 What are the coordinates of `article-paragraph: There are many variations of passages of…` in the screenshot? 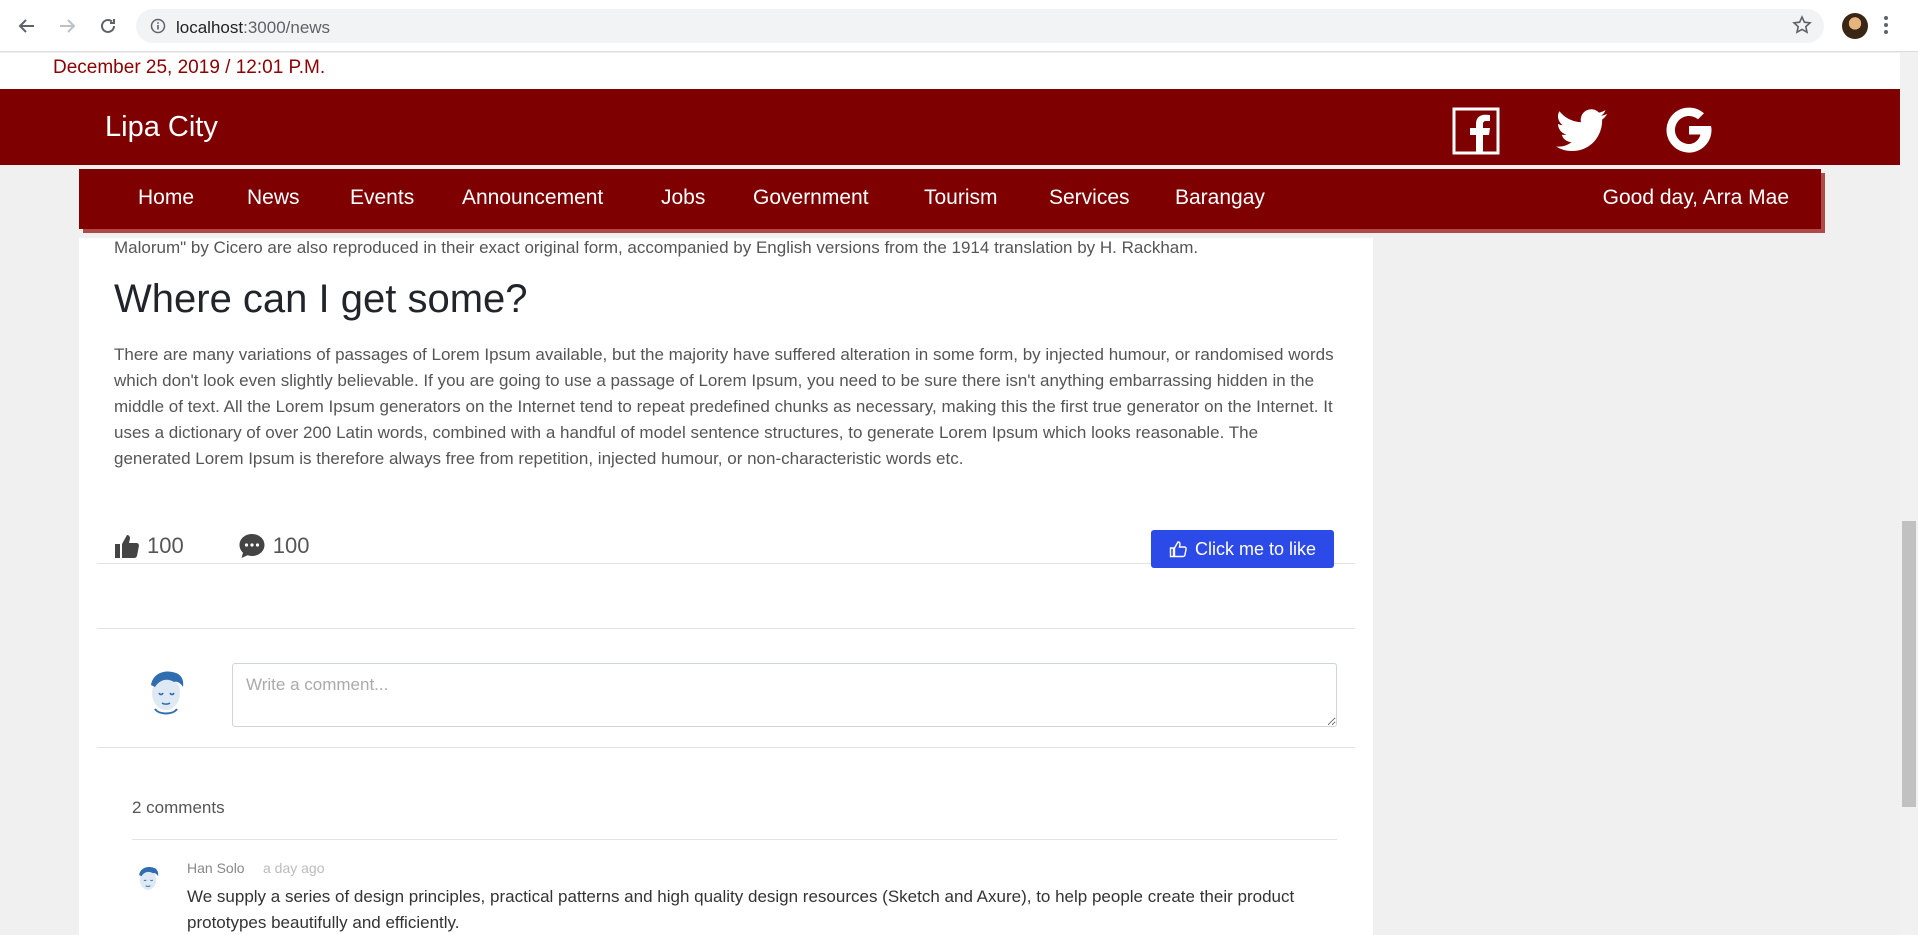 It's located at (724, 406).